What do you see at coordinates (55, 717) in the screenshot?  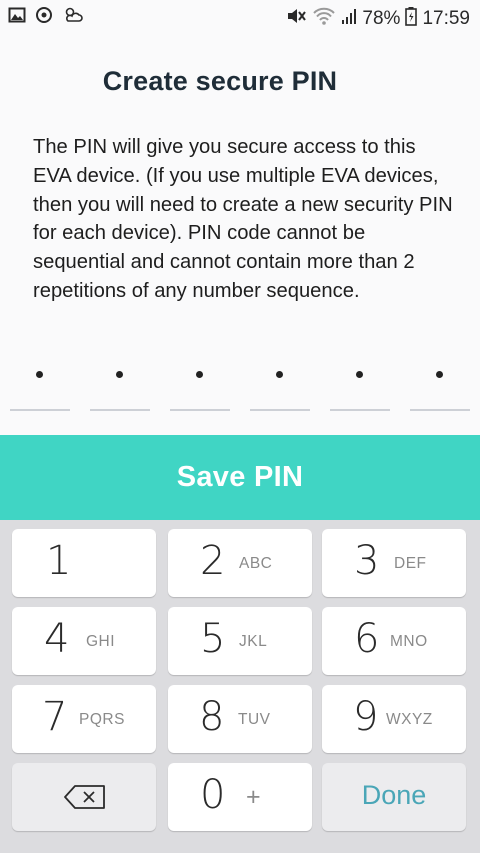 I see `key-digit: 7` at bounding box center [55, 717].